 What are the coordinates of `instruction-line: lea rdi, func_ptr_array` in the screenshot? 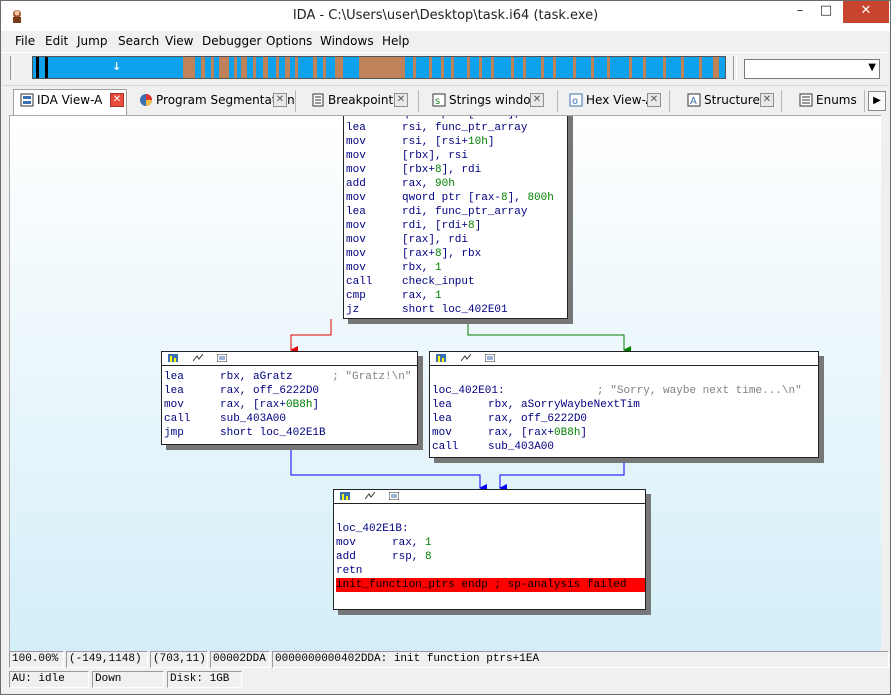 It's located at (456, 212).